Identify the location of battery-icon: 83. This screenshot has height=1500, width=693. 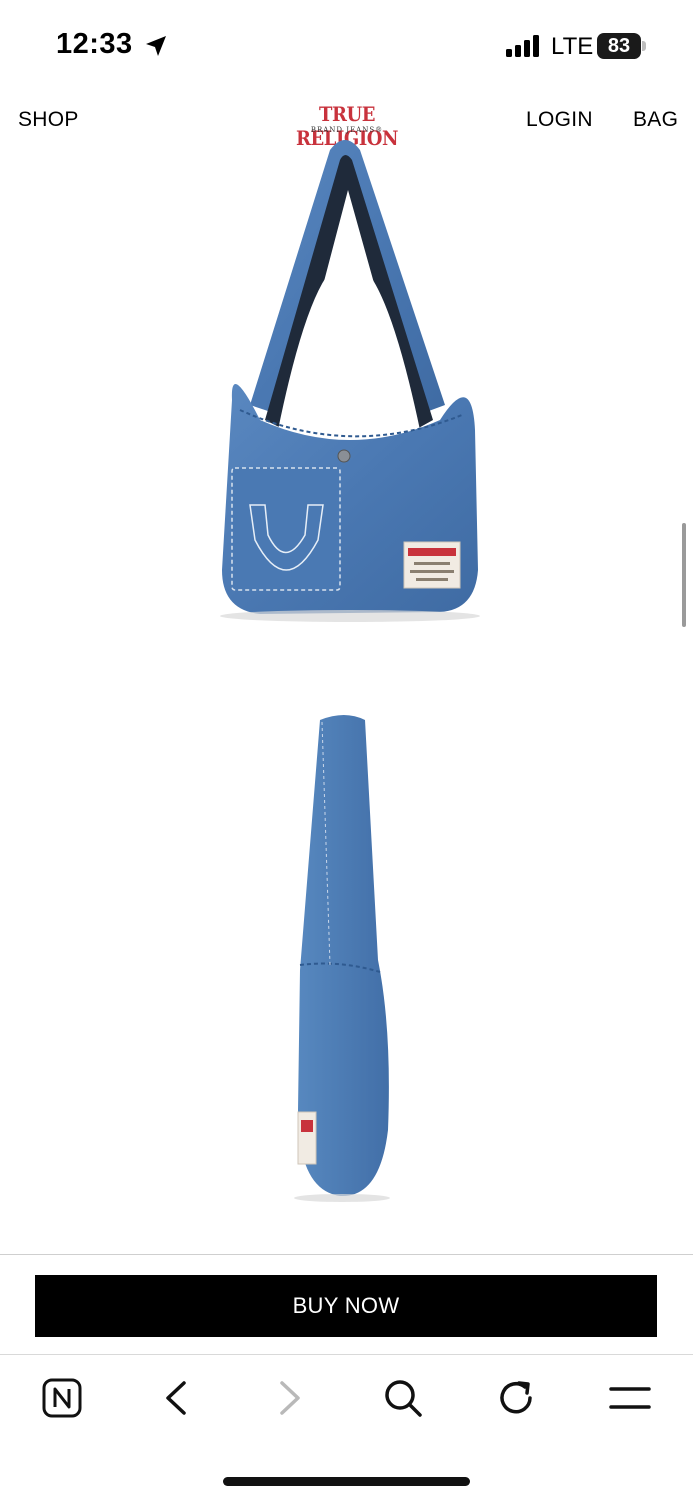
(622, 46).